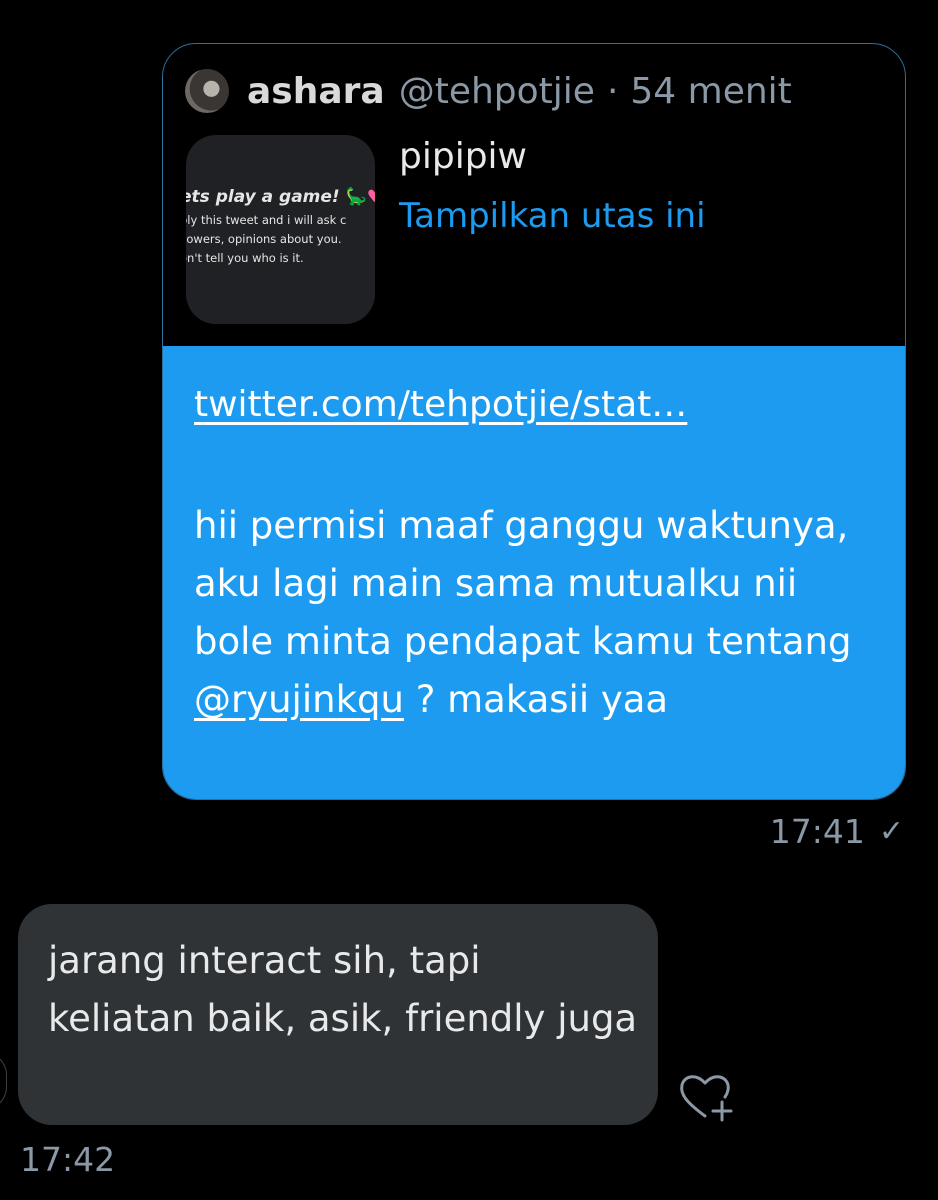  Describe the element at coordinates (299, 699) in the screenshot. I see `mention-link: @ryujinkqu` at that location.